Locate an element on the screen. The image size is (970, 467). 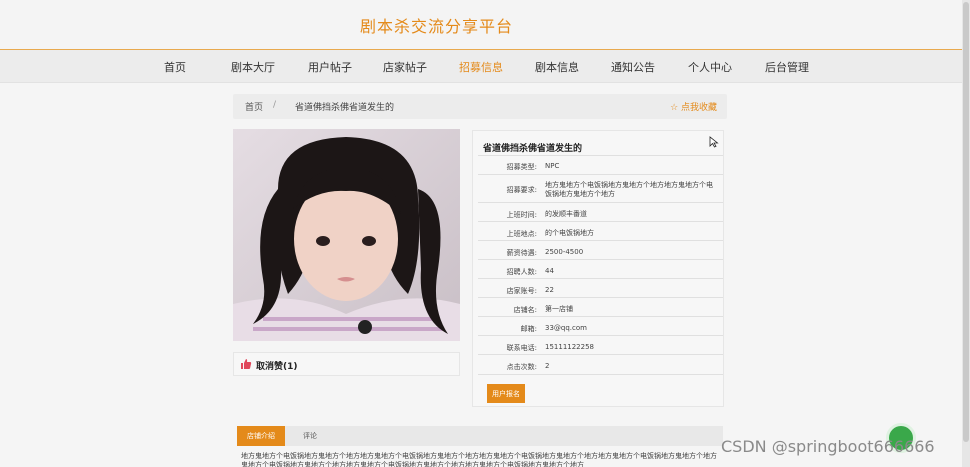
like-bar: 取消赞(1) is located at coordinates (346, 364).